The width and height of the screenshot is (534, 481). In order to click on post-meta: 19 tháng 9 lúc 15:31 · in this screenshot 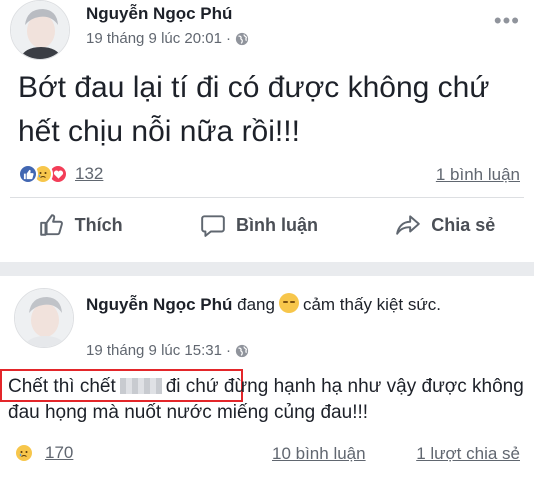, I will do `click(167, 350)`.